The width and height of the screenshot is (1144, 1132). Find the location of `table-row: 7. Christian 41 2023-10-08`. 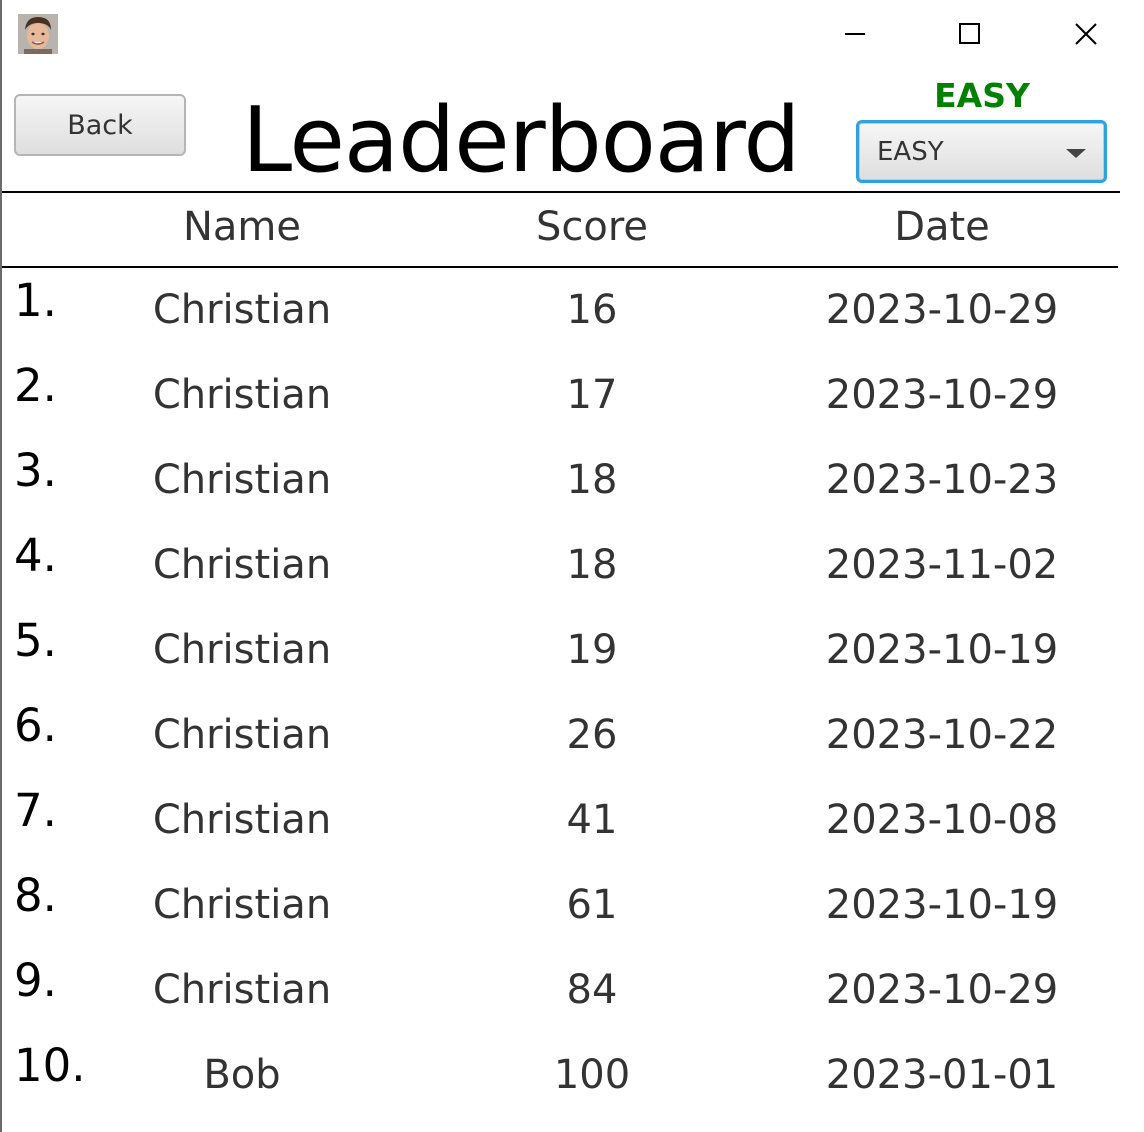

table-row: 7. Christian 41 2023-10-08 is located at coordinates (573, 820).